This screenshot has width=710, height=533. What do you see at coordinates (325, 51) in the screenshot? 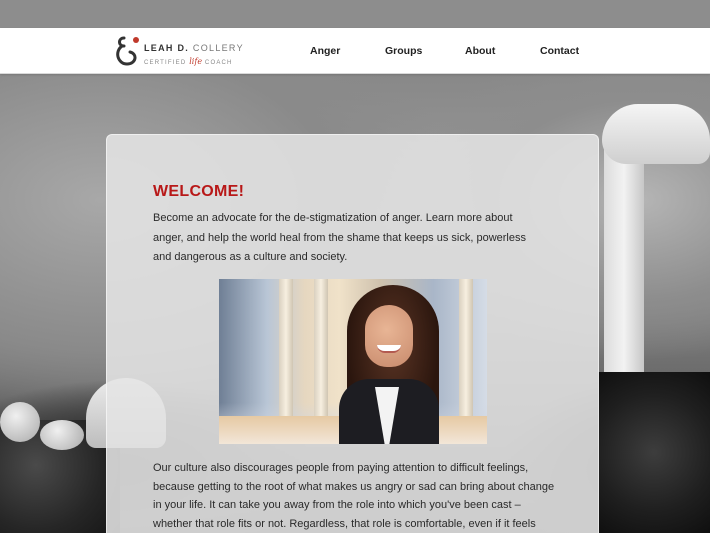
I see `nav-item-anger: Anger` at bounding box center [325, 51].